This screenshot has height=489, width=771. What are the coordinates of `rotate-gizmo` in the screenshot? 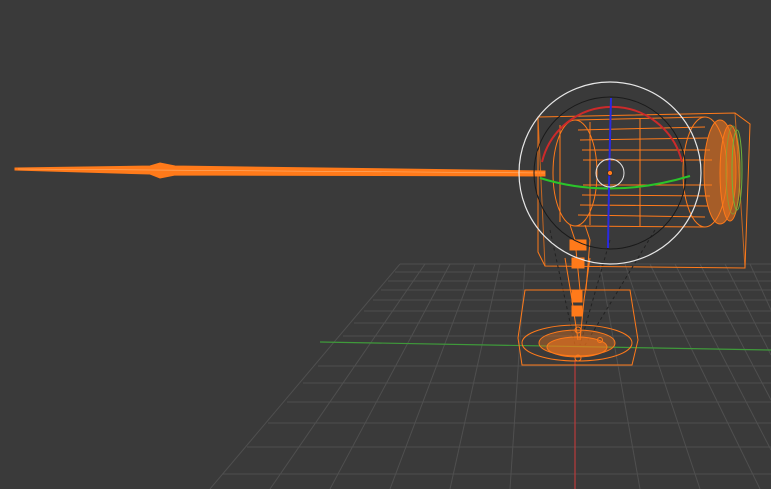 It's located at (610, 173).